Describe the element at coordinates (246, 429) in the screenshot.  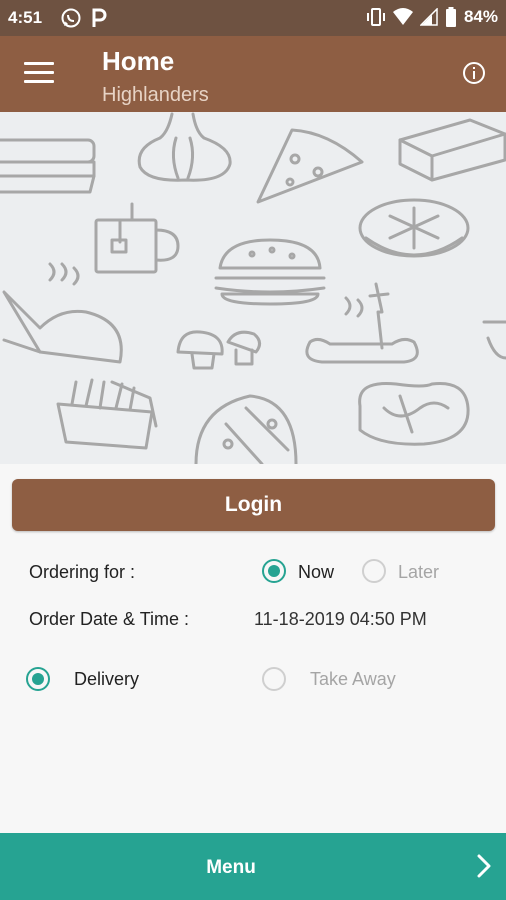
I see `pizza-icon` at that location.